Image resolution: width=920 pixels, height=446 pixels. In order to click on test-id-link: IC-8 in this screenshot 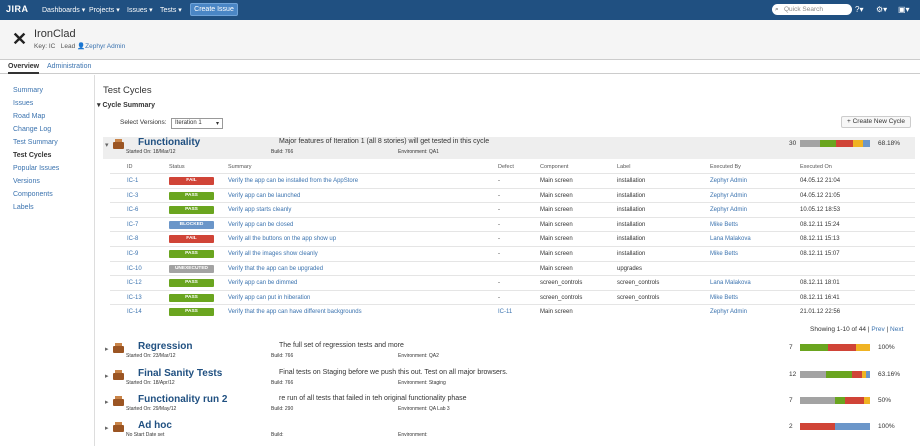, I will do `click(132, 239)`.